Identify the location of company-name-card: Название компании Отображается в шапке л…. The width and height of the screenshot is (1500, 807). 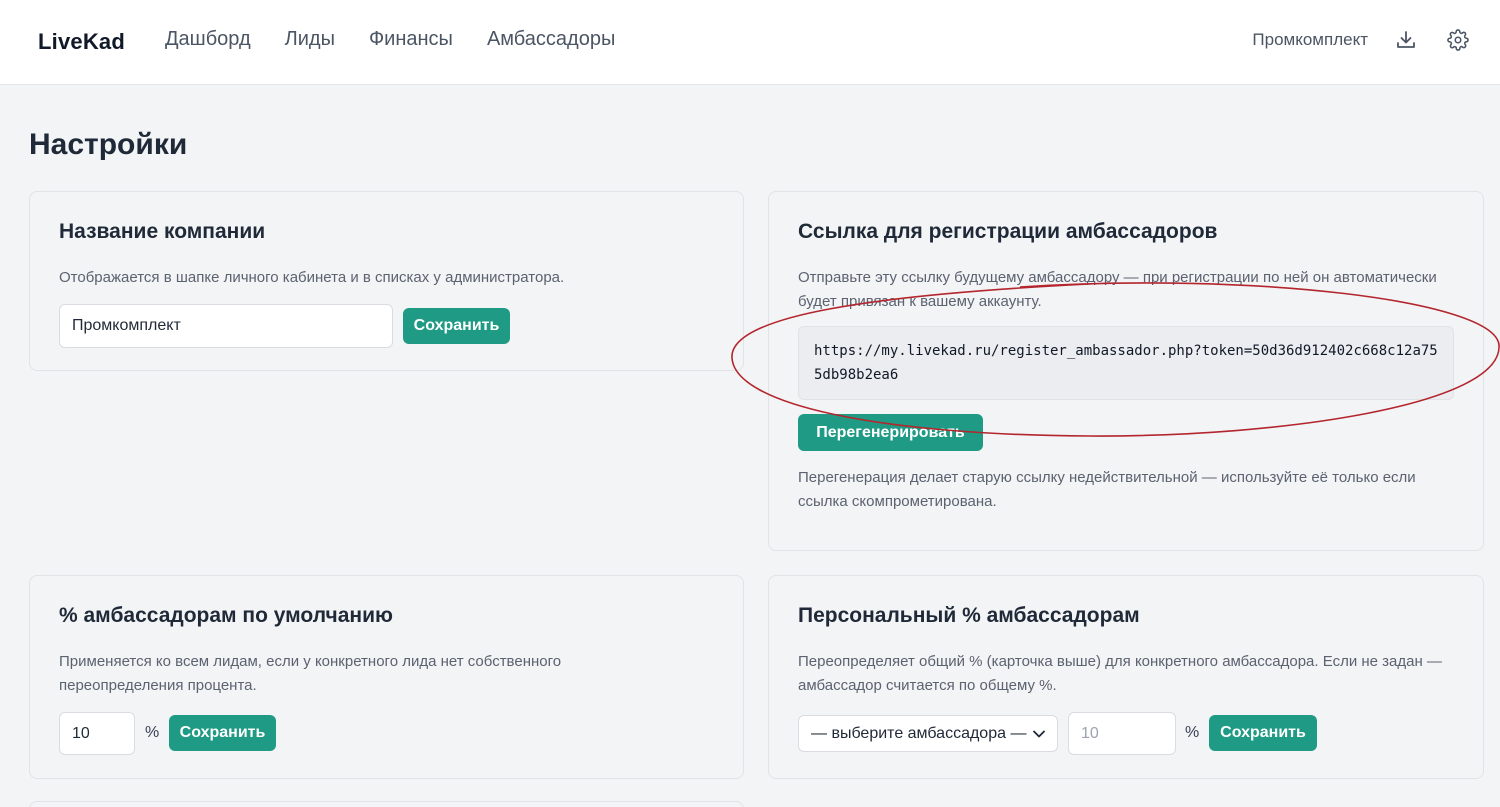
(386, 281).